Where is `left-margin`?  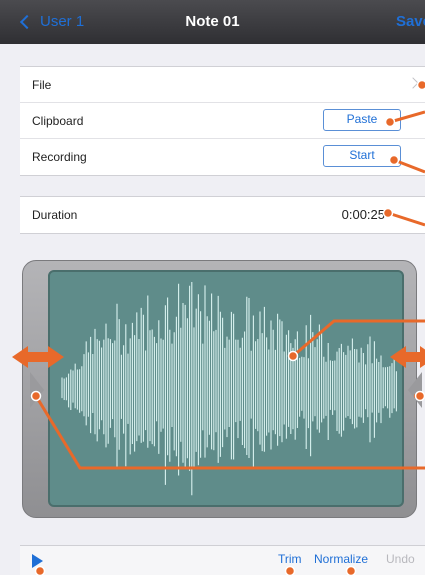
left-margin is located at coordinates (10, 309).